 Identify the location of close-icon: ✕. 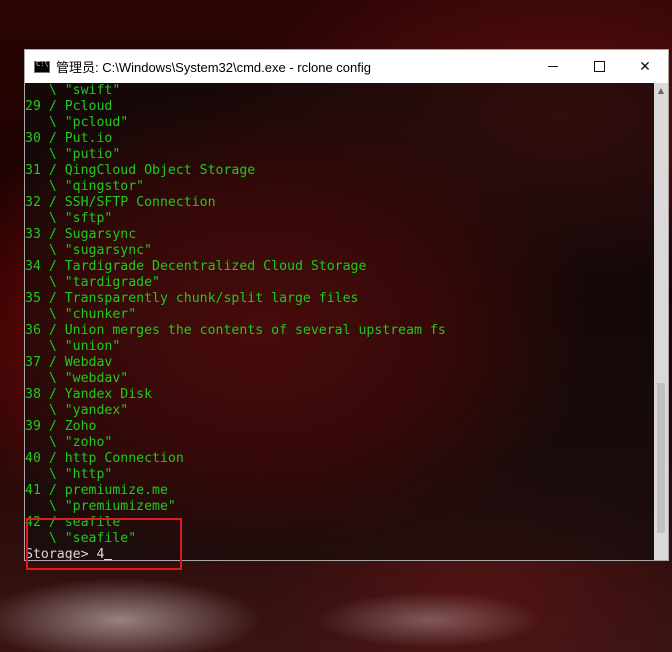
(645, 66).